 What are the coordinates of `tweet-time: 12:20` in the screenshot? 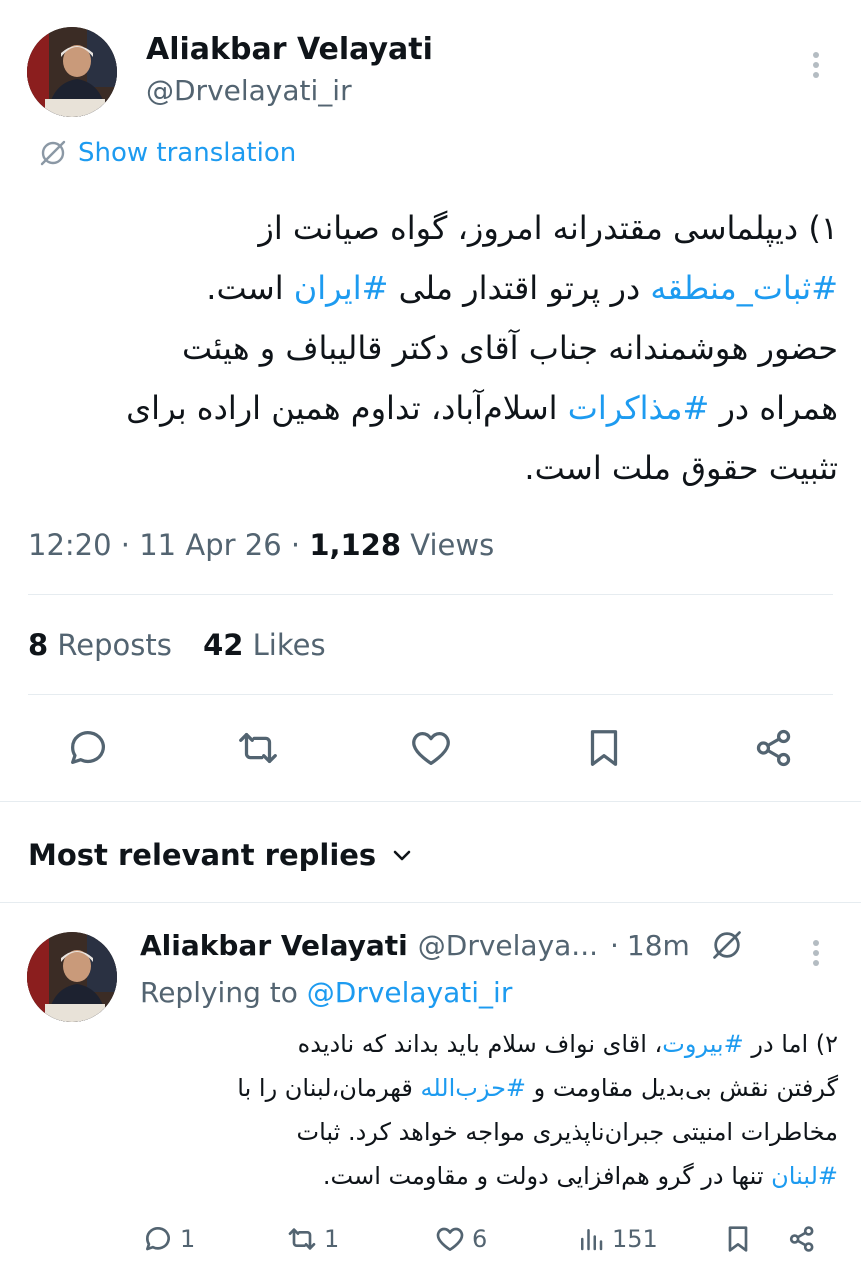 It's located at (70, 545).